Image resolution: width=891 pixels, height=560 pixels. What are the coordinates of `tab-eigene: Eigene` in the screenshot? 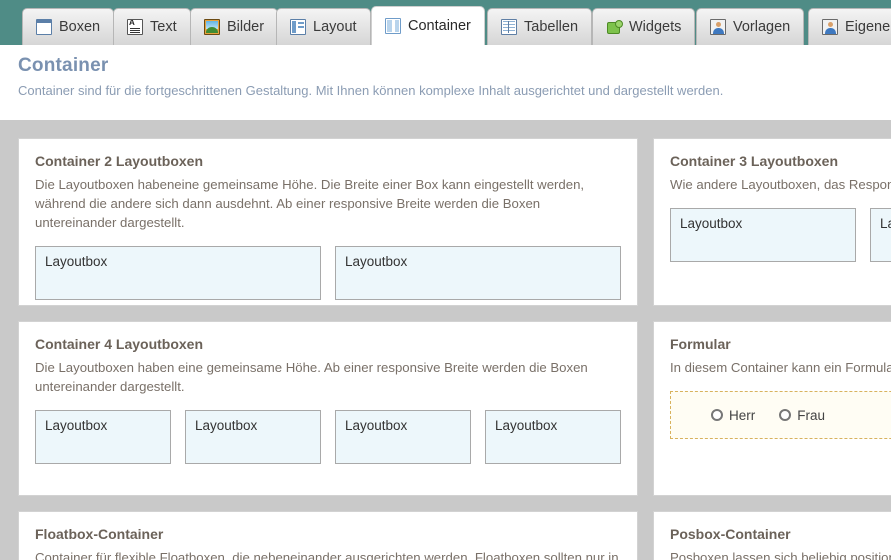 It's located at (849, 26).